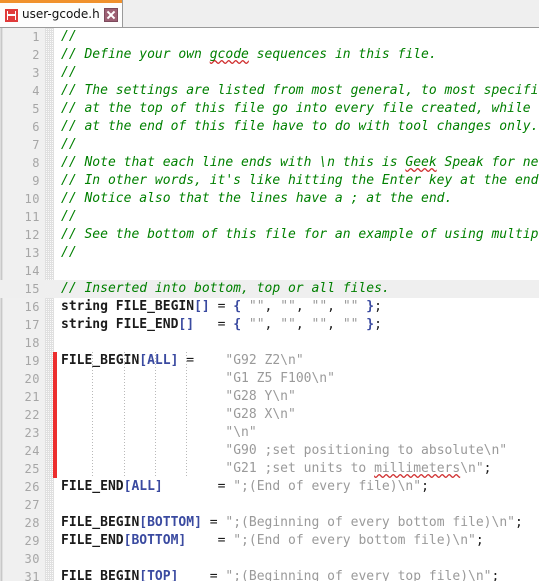 Image resolution: width=539 pixels, height=581 pixels. I want to click on code-line: 3 //, so click(269, 73).